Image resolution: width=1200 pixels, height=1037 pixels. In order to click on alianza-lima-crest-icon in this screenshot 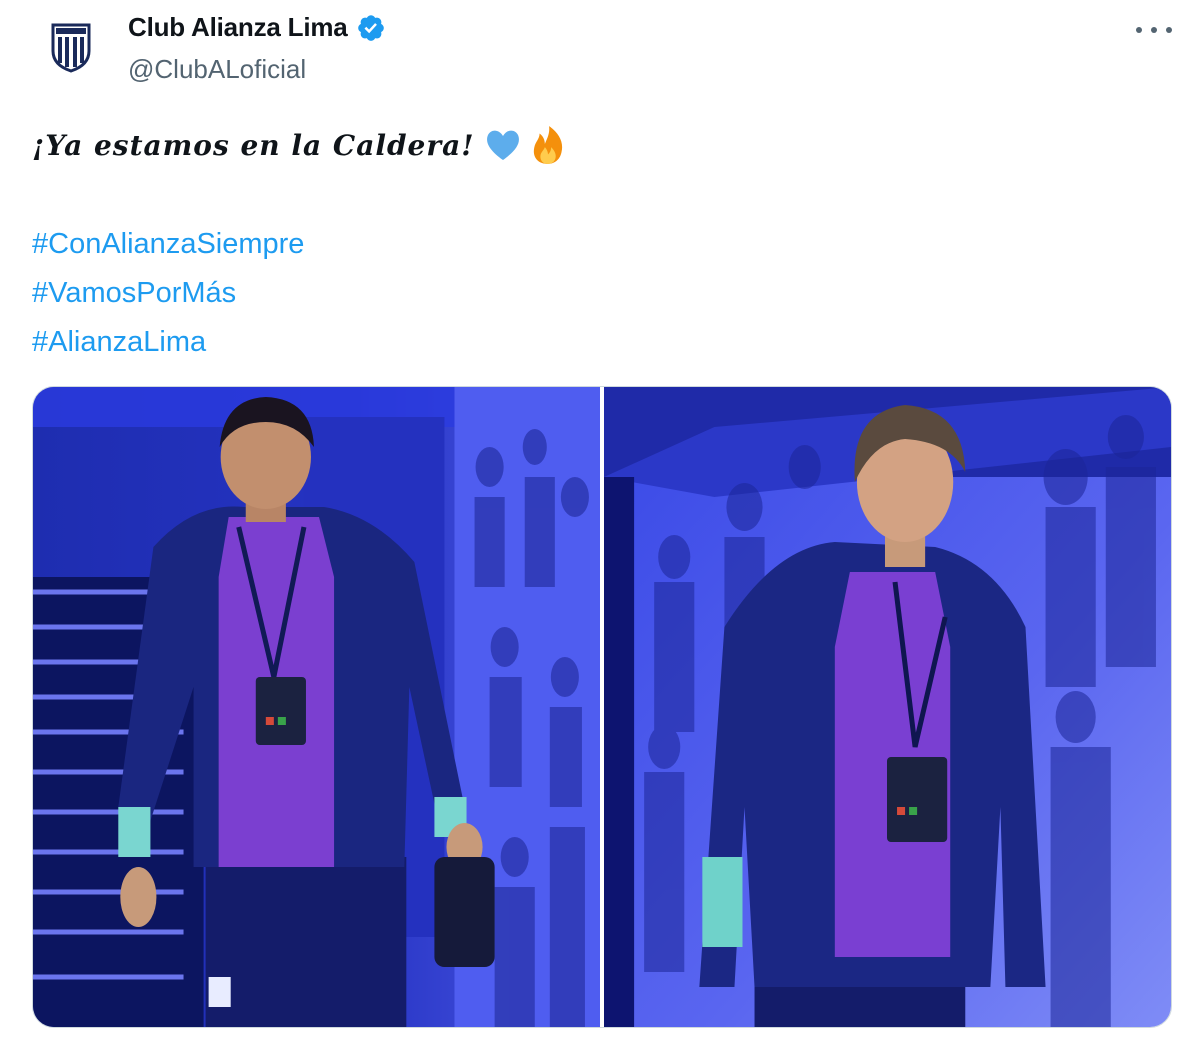, I will do `click(71, 48)`.